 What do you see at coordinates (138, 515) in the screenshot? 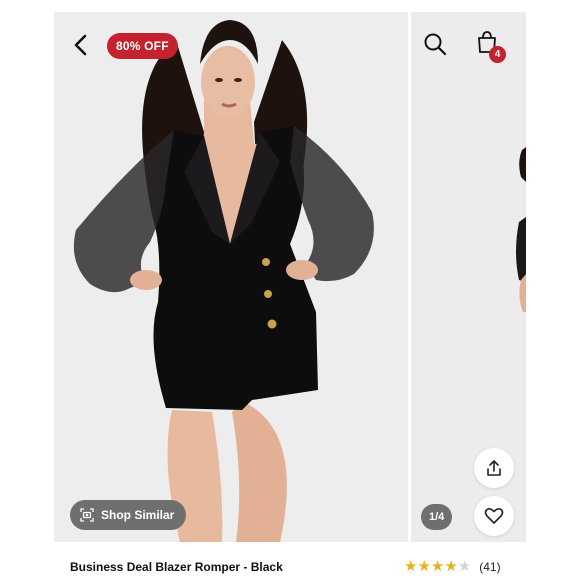
I see `shop-similar-label: Shop Similar` at bounding box center [138, 515].